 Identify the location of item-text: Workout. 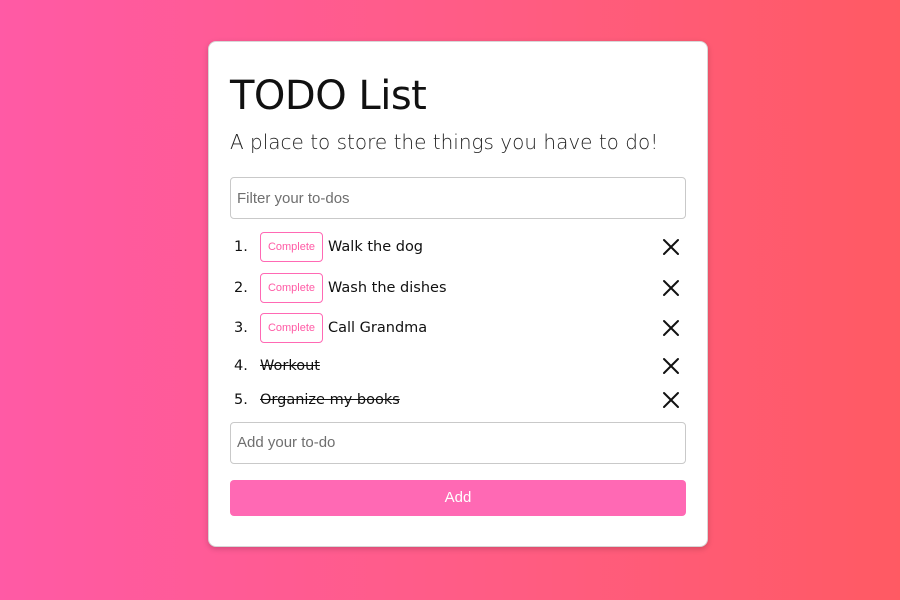
(290, 365).